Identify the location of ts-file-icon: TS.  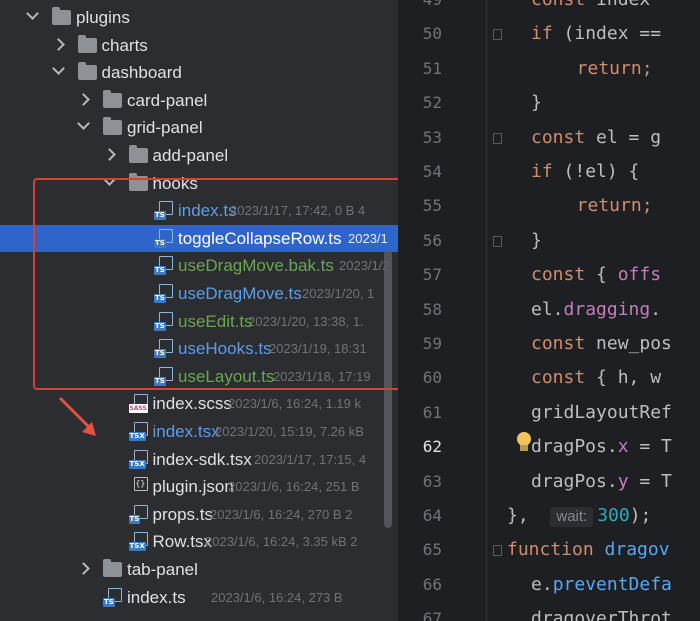
(113, 597).